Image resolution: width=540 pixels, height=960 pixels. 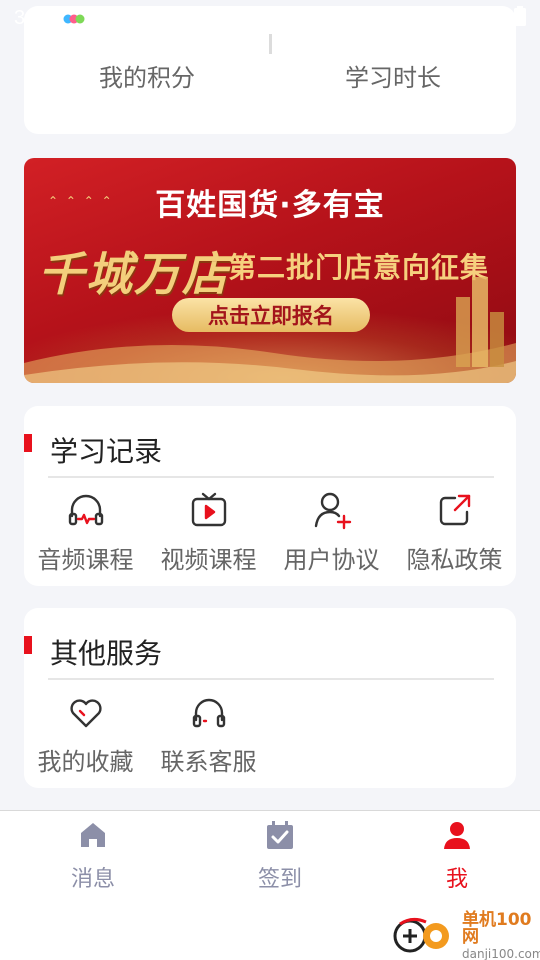 I want to click on audio-course-label: 音频课程, so click(x=85, y=560).